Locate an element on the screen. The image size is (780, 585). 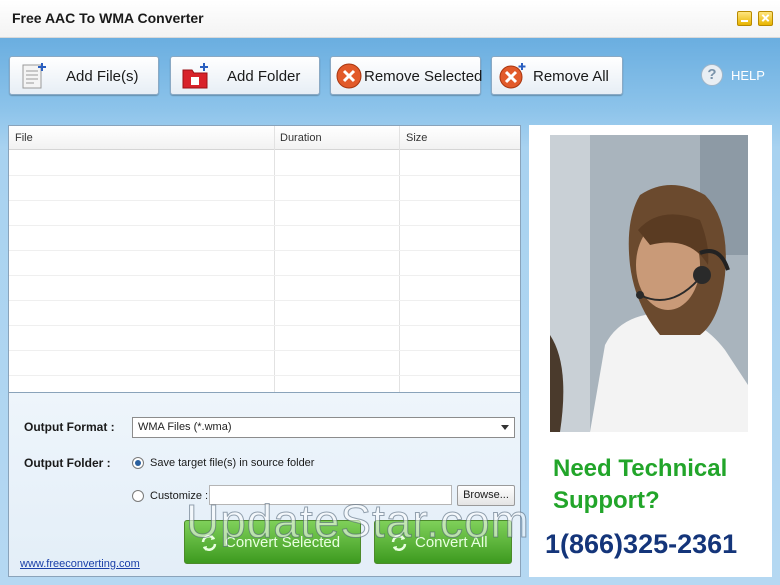
remove-selected-button: Remove Selected is located at coordinates (406, 75).